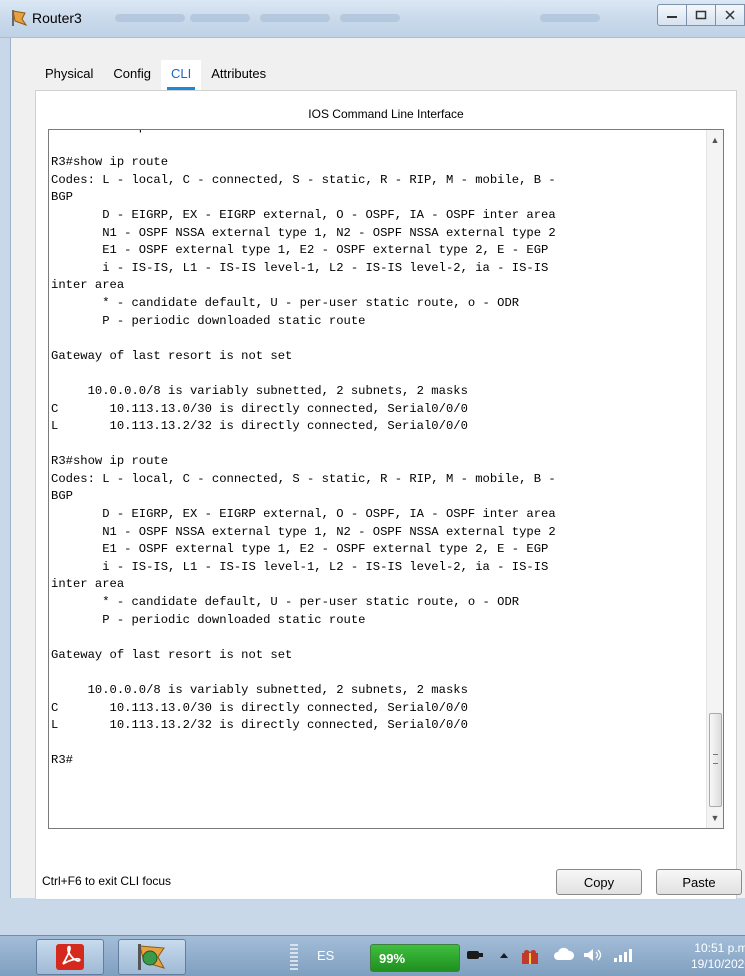  I want to click on system-clock: 10:51 p.m. 19/10/2020, so click(718, 956).